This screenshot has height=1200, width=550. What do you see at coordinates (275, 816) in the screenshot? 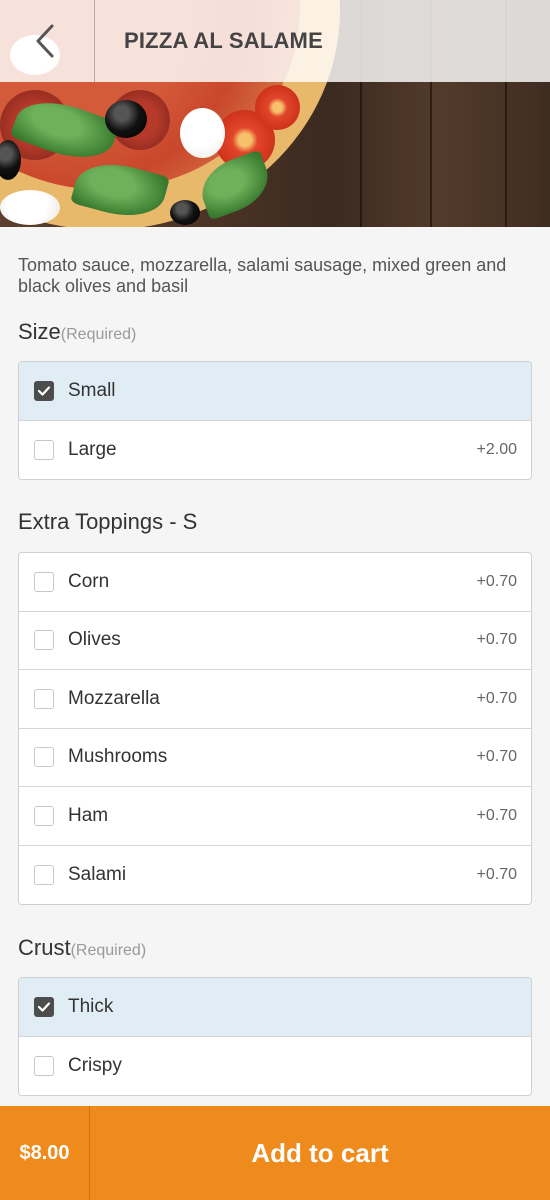
I see `topping-option-ham: Ham +0.70` at bounding box center [275, 816].